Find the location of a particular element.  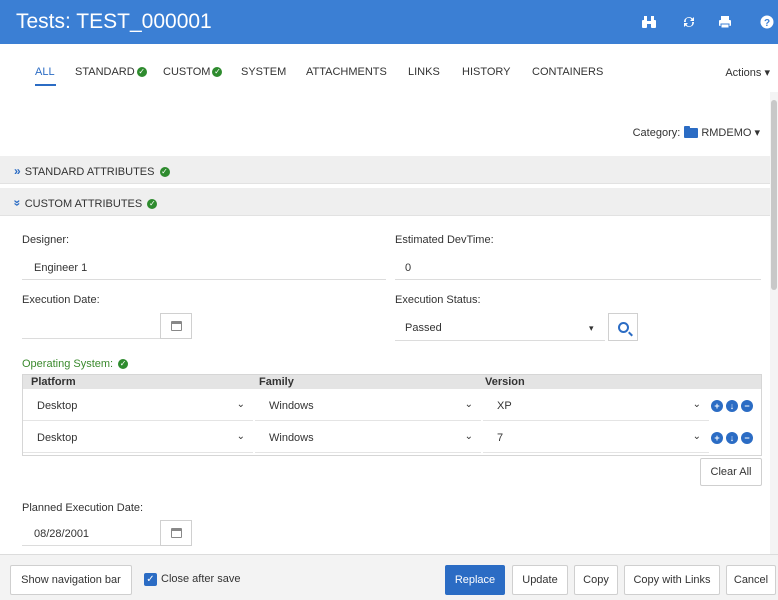

help-icon: ? is located at coordinates (767, 22).